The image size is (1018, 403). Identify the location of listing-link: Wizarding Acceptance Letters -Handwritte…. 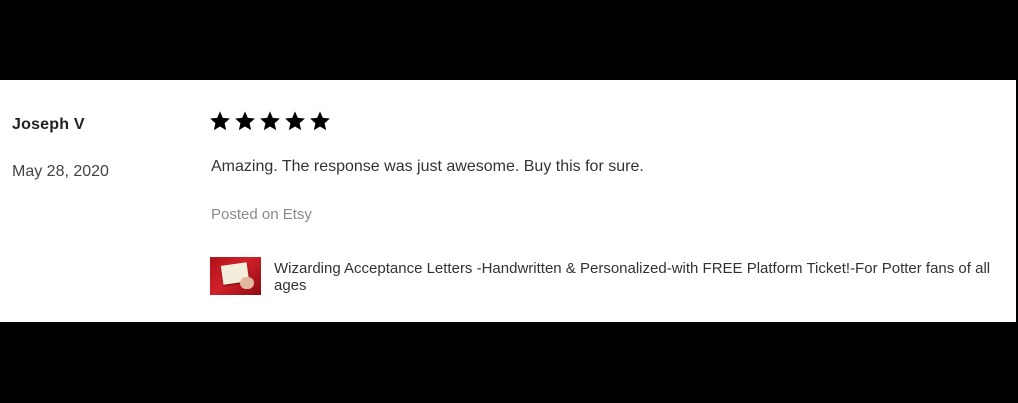
(612, 276).